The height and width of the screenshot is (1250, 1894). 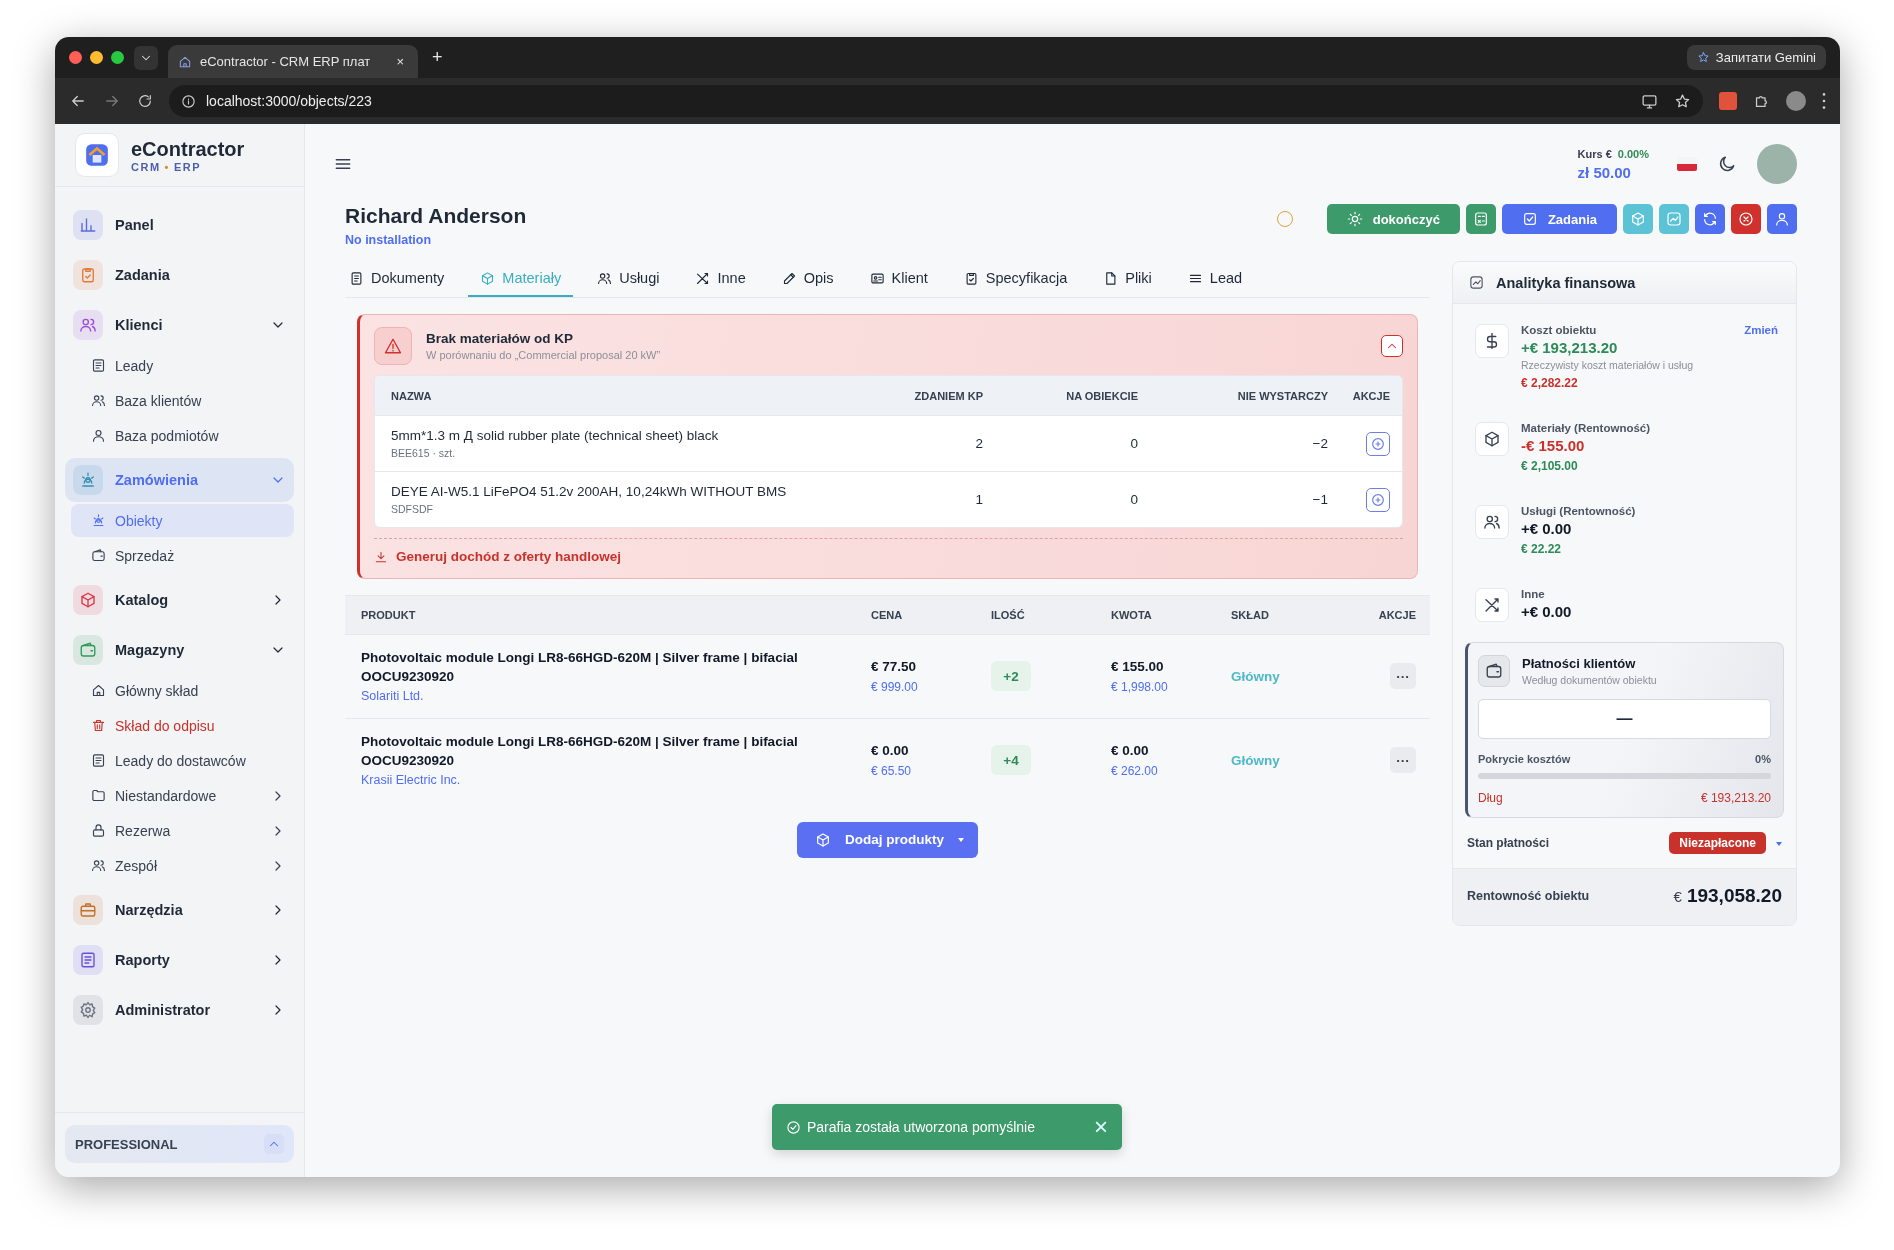 I want to click on sidebar-item: Administrator, so click(x=179, y=1010).